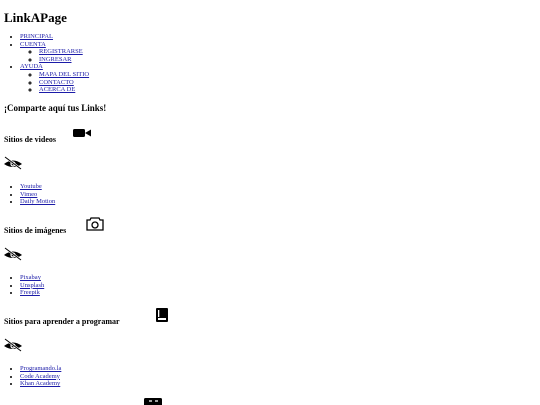  Describe the element at coordinates (277, 37) in the screenshot. I see `nav-item-principal: PRINCIPAL` at that location.